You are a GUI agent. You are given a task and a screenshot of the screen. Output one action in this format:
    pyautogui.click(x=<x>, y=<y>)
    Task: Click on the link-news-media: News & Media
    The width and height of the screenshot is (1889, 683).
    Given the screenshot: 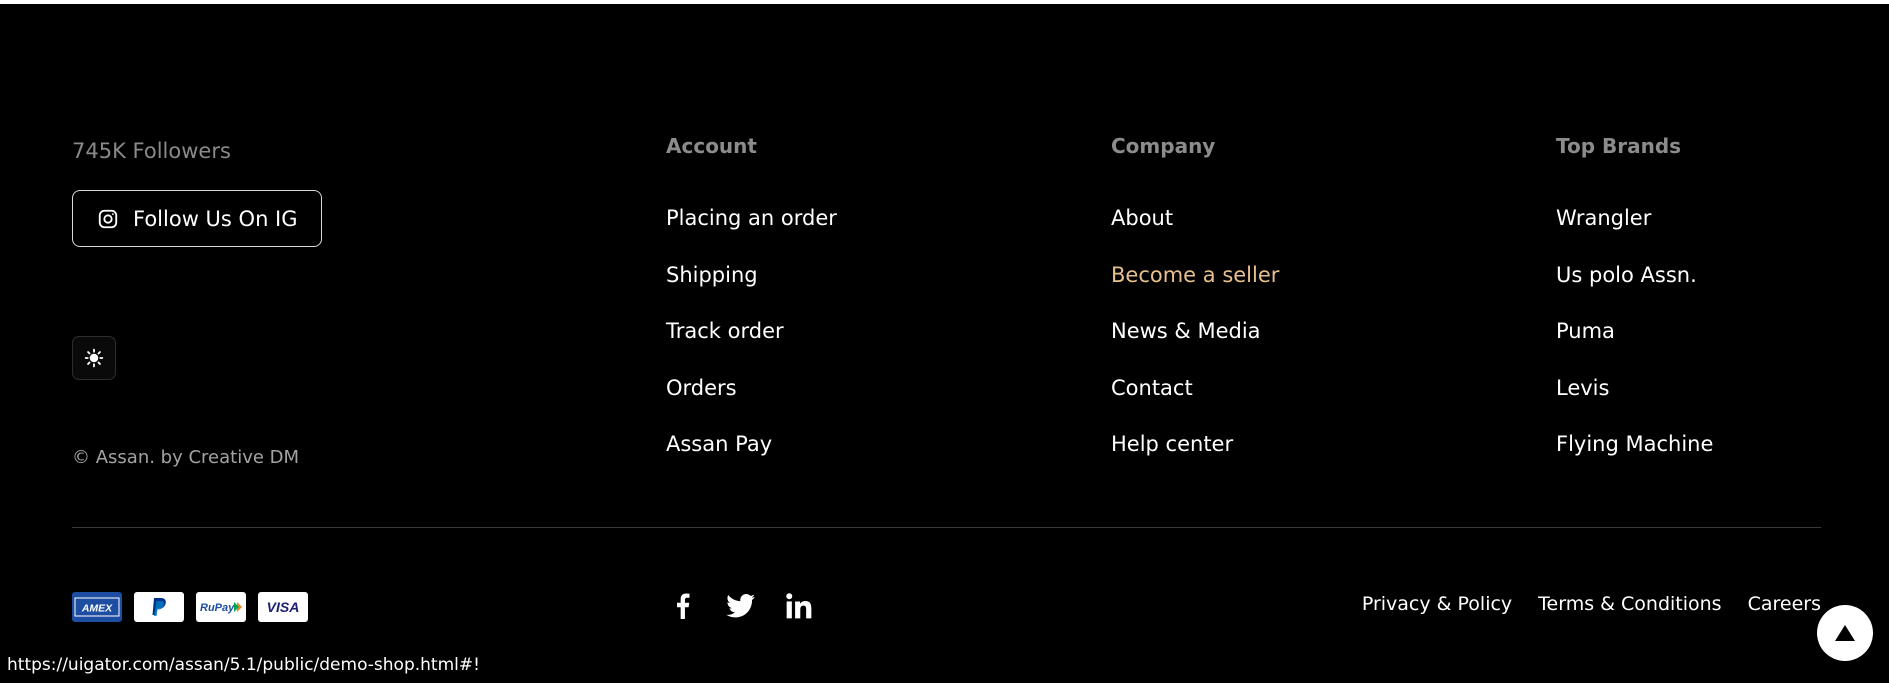 What is the action you would take?
    pyautogui.click(x=1195, y=347)
    